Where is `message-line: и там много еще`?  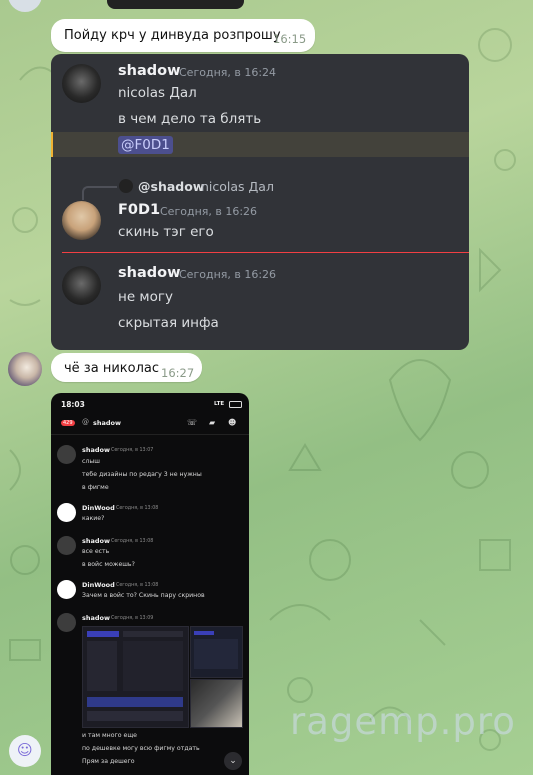
message-line: и там много еще is located at coordinates (109, 735).